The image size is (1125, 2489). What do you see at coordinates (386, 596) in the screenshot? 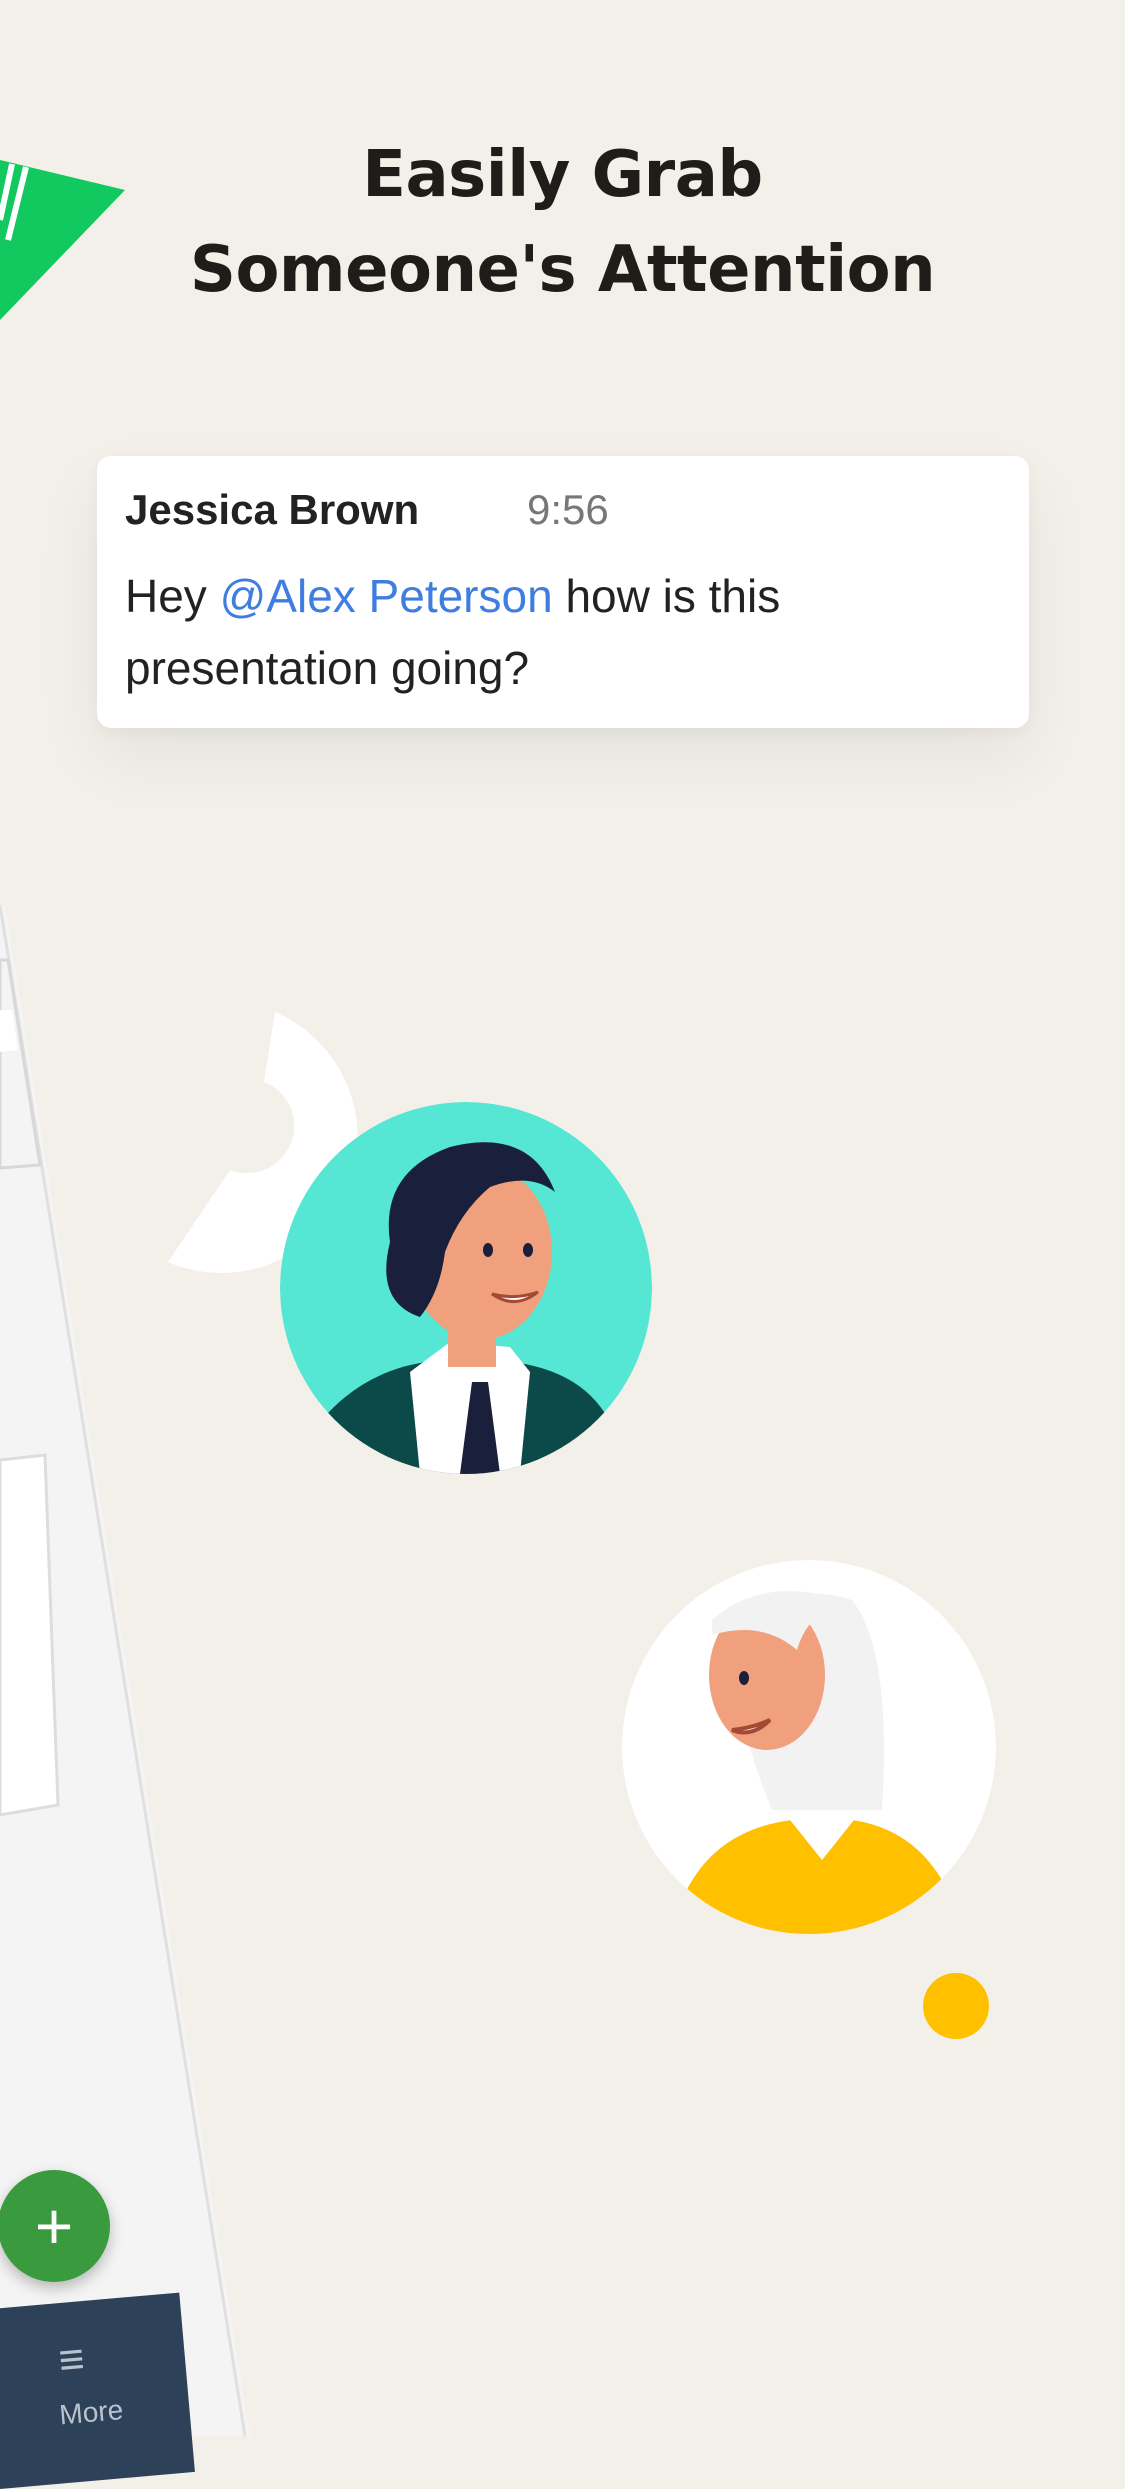
I see `mention-link: @Alex Peterson` at bounding box center [386, 596].